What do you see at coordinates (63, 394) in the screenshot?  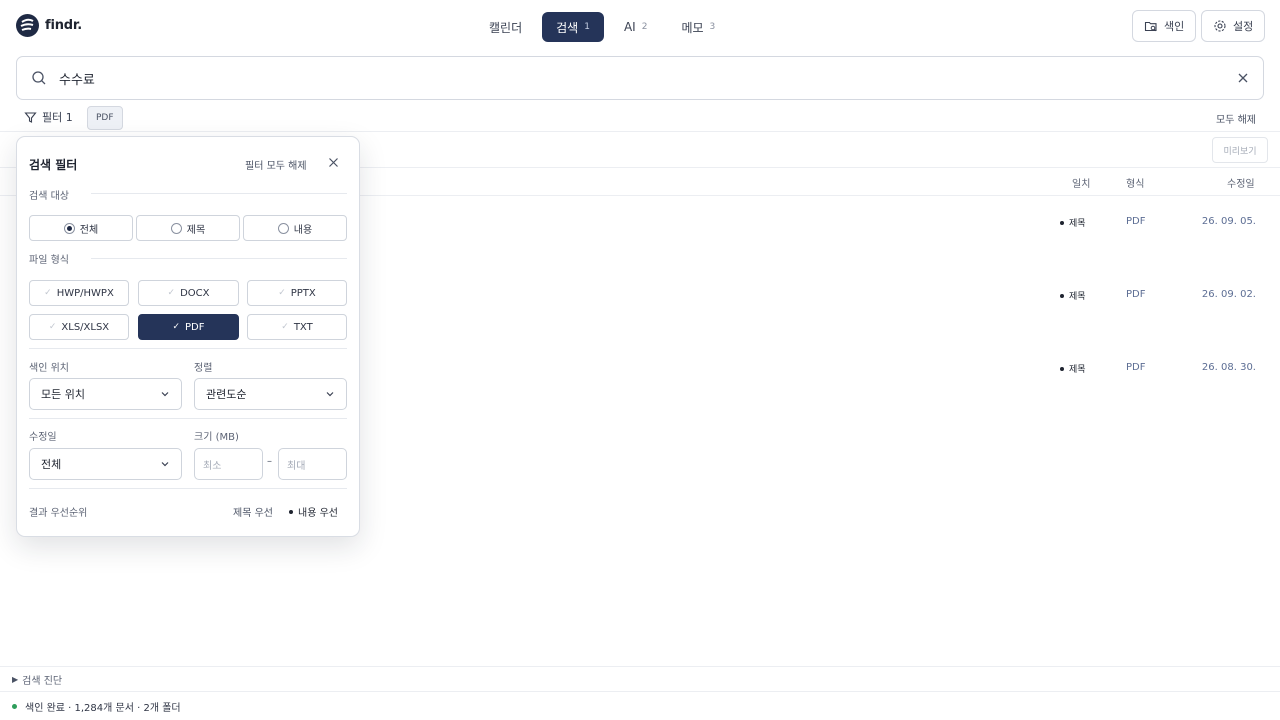 I see `select-value: 모든 위치` at bounding box center [63, 394].